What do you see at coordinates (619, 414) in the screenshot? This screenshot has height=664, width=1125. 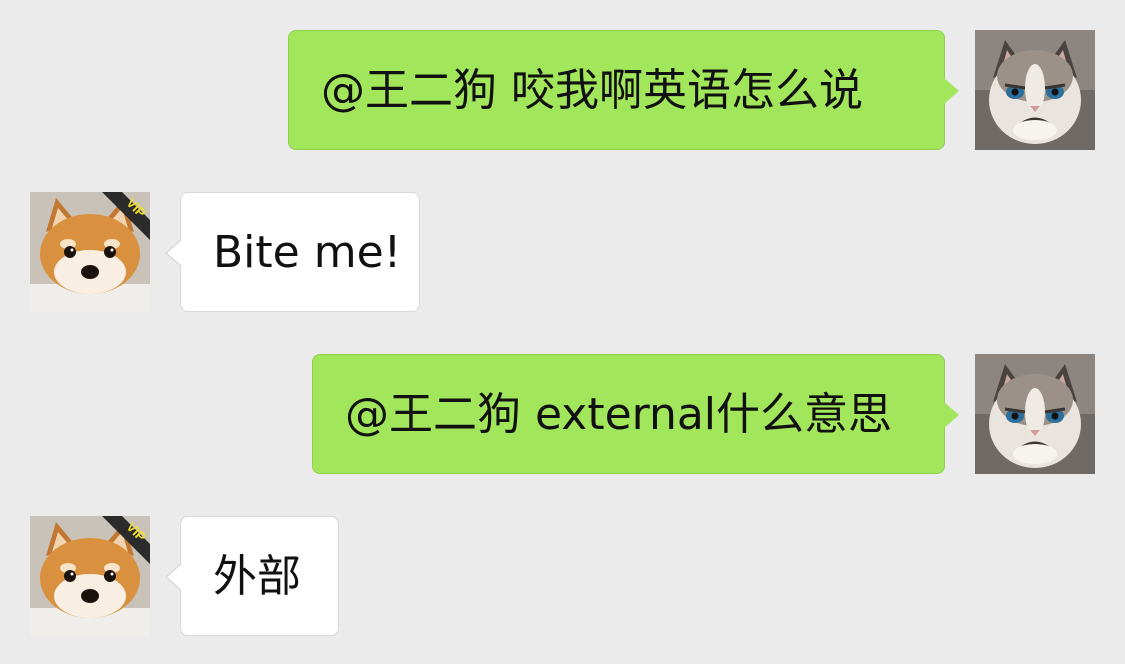 I see `message-text: @王二狗 external什么意思` at bounding box center [619, 414].